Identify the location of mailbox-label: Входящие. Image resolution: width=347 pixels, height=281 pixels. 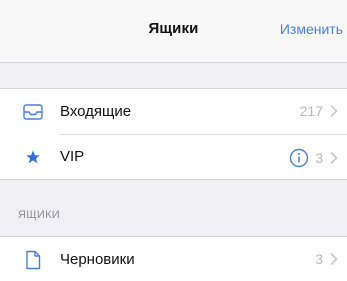
(96, 111).